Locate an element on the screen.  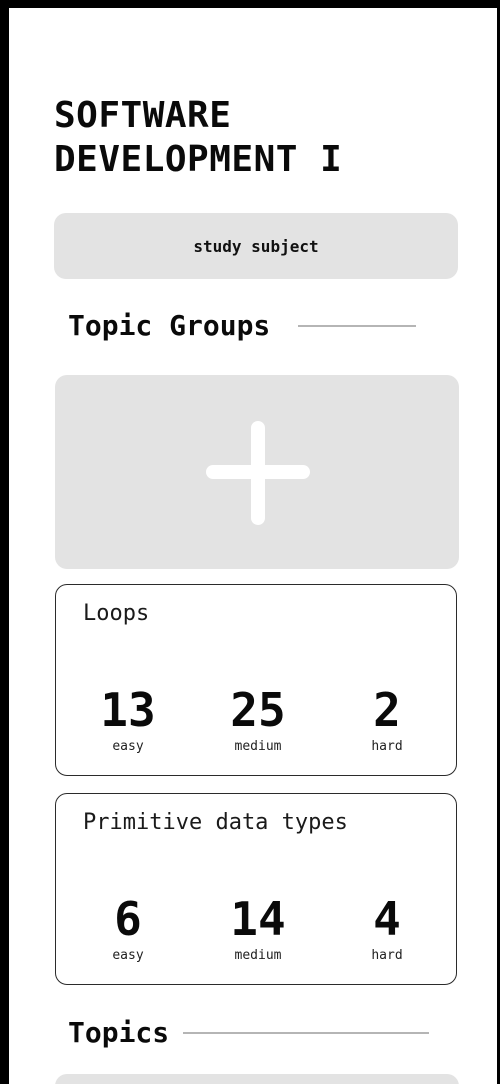
medium-count: 25 medium is located at coordinates (258, 720).